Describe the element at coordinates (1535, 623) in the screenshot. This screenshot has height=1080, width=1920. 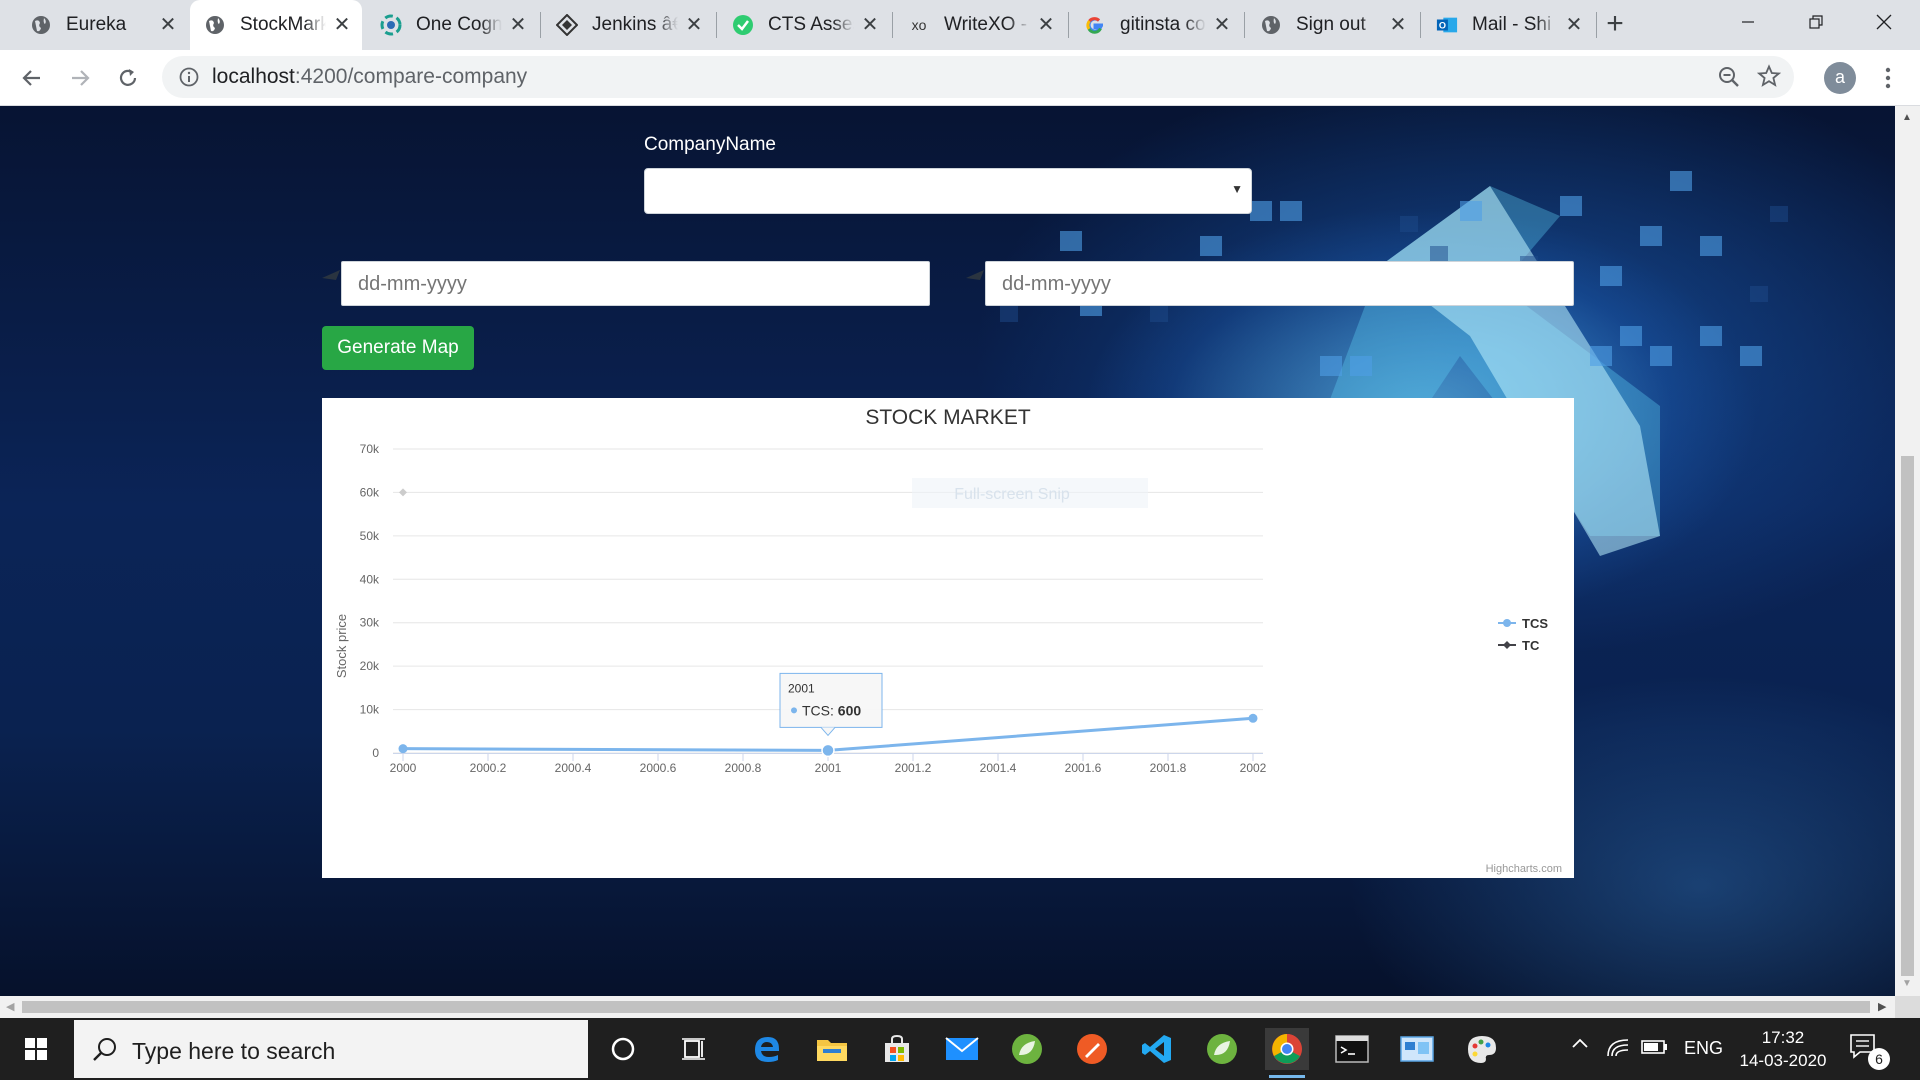
I see `legend-item-label: TCS` at that location.